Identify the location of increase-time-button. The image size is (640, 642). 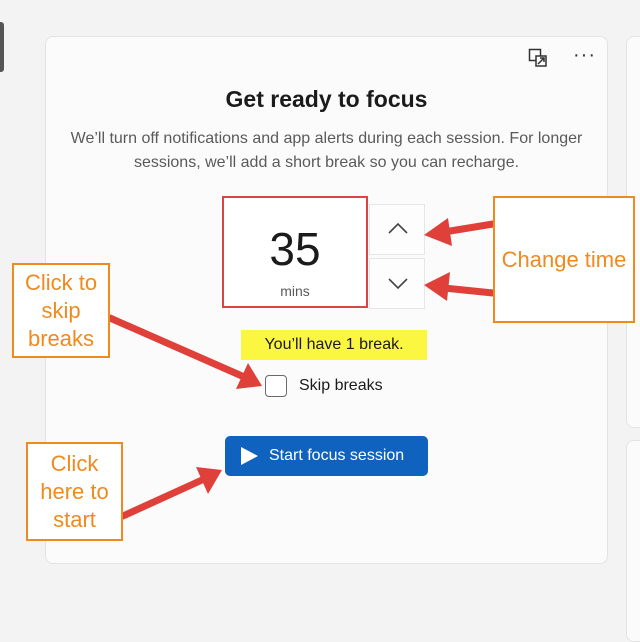
(397, 229).